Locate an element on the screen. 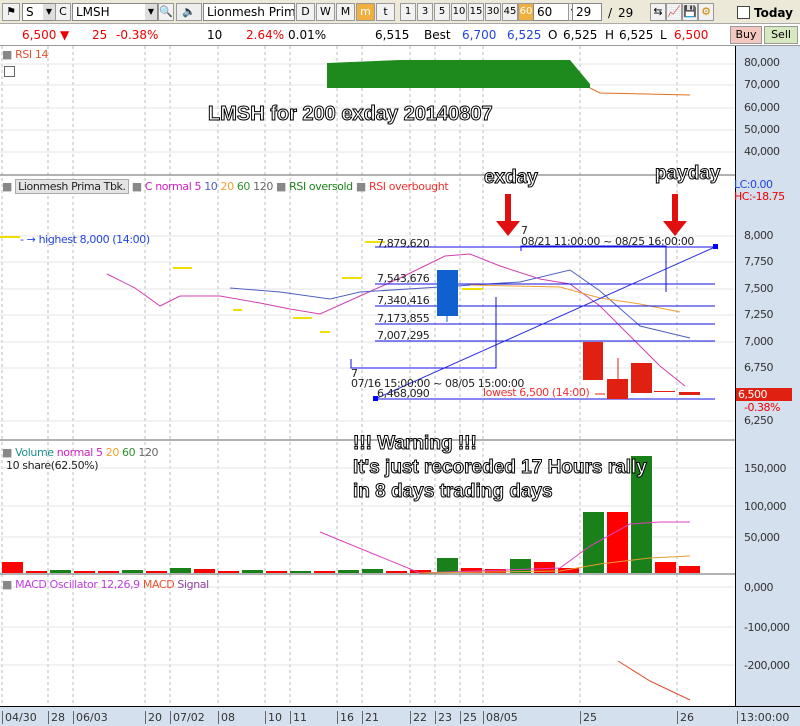 This screenshot has width=800, height=726. volume-pct: 2.64% is located at coordinates (265, 35).